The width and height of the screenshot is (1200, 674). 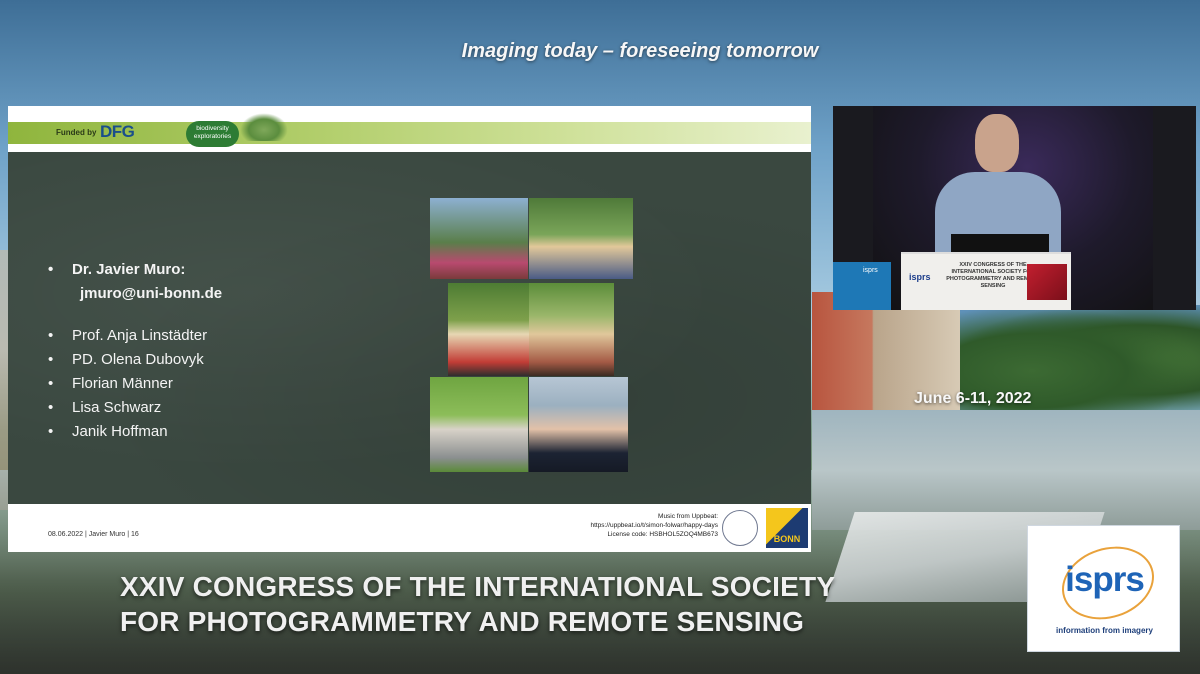 What do you see at coordinates (688, 516) in the screenshot?
I see `music-credit-line: Music from Uppbeat:` at bounding box center [688, 516].